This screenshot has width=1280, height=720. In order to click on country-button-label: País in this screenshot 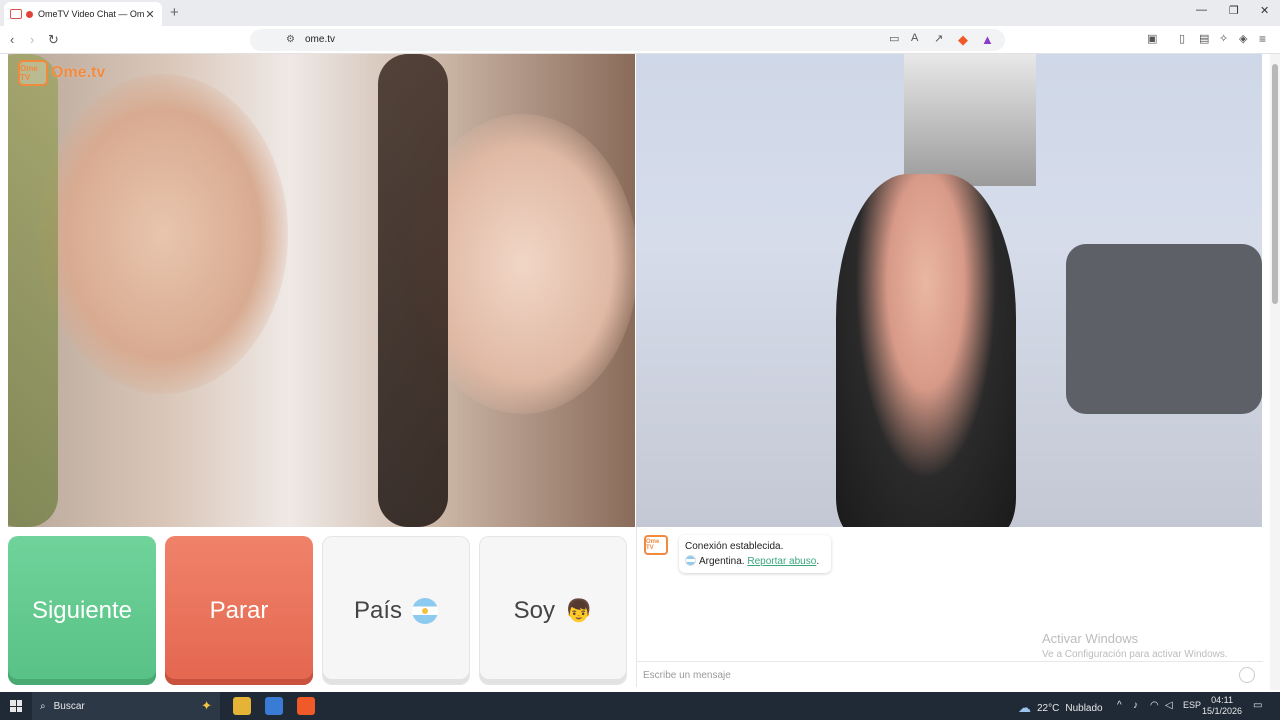, I will do `click(378, 610)`.